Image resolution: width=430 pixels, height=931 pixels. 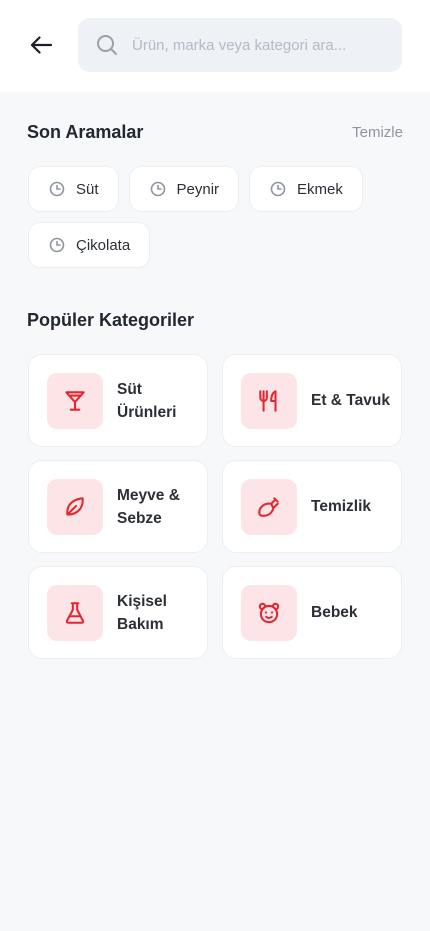 I want to click on spray-icon, so click(x=268, y=506).